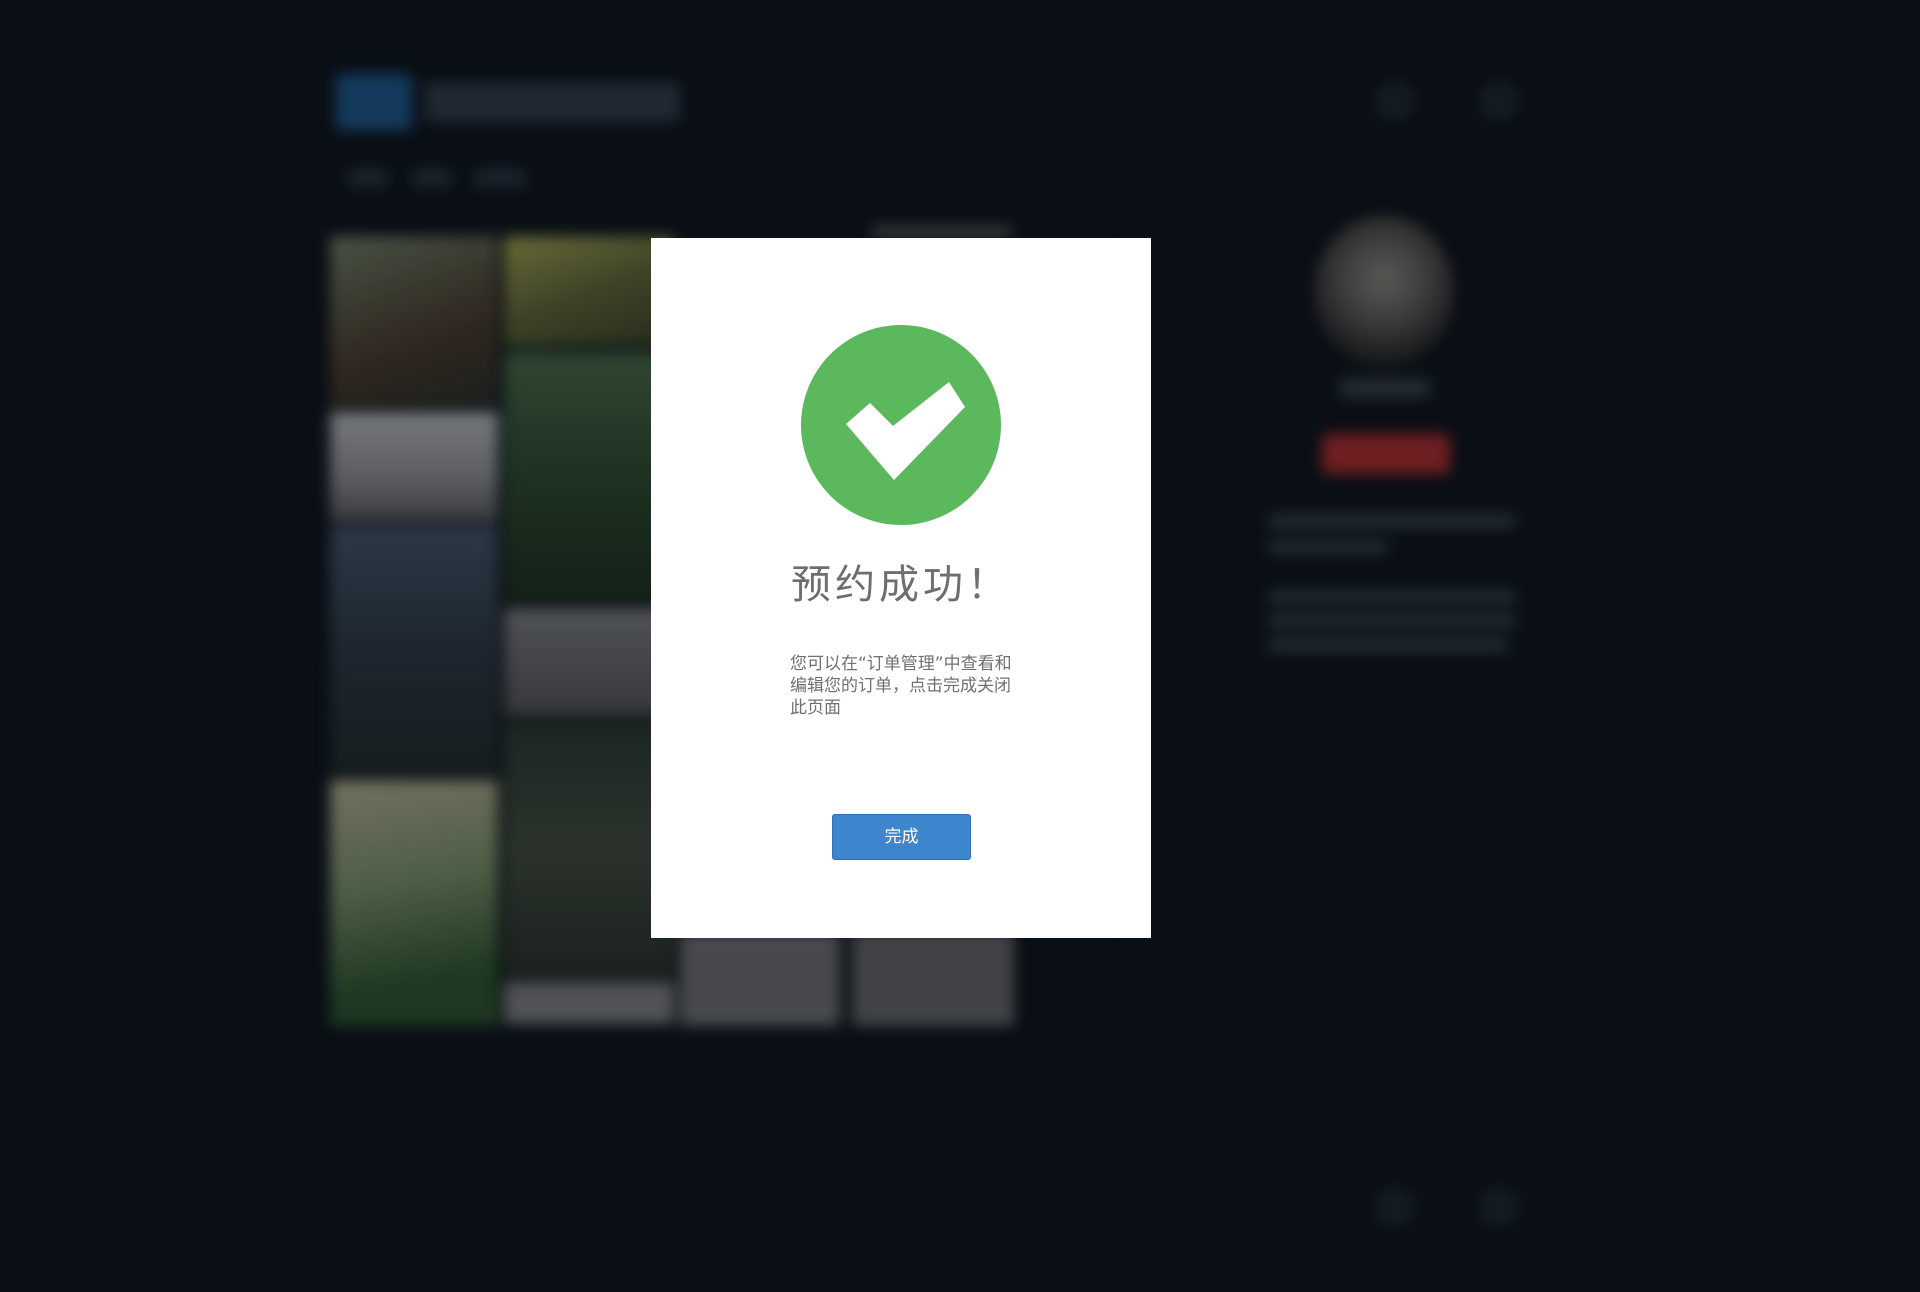 This screenshot has width=1920, height=1292. I want to click on success-dialog: 预约成功！ 您可以在“订单管理”中查看和编辑您的订单，点击完成关闭此页面 完成, so click(901, 588).